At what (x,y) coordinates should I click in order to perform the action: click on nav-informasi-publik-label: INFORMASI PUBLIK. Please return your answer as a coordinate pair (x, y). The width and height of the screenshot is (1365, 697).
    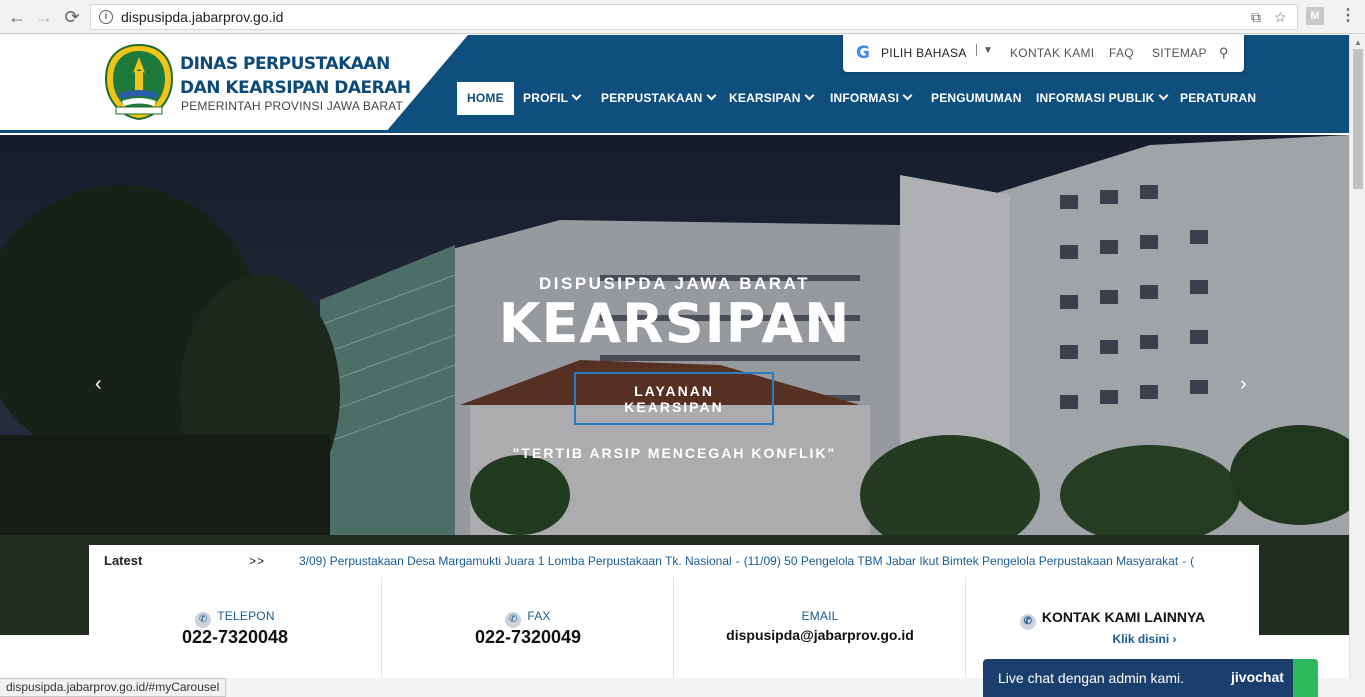
    Looking at the image, I should click on (1095, 98).